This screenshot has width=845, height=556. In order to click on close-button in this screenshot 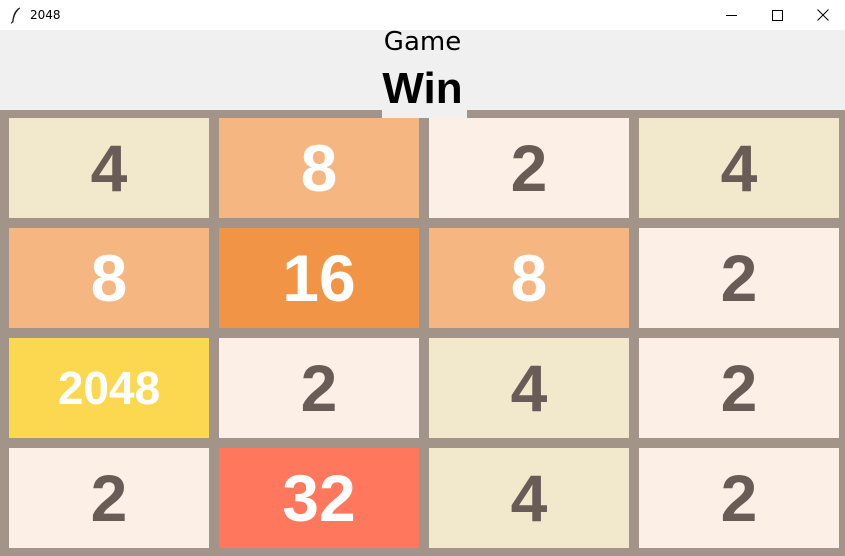, I will do `click(822, 15)`.